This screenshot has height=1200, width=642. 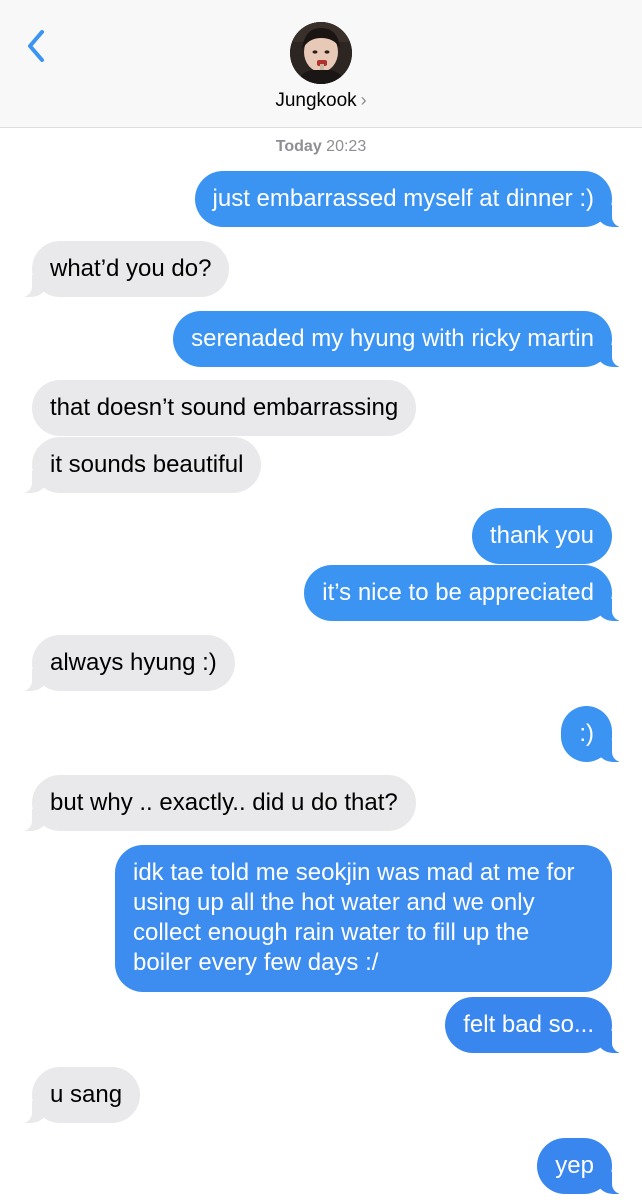 What do you see at coordinates (464, 593) in the screenshot?
I see `message-bubble-sent: it’s nice to be appreciated` at bounding box center [464, 593].